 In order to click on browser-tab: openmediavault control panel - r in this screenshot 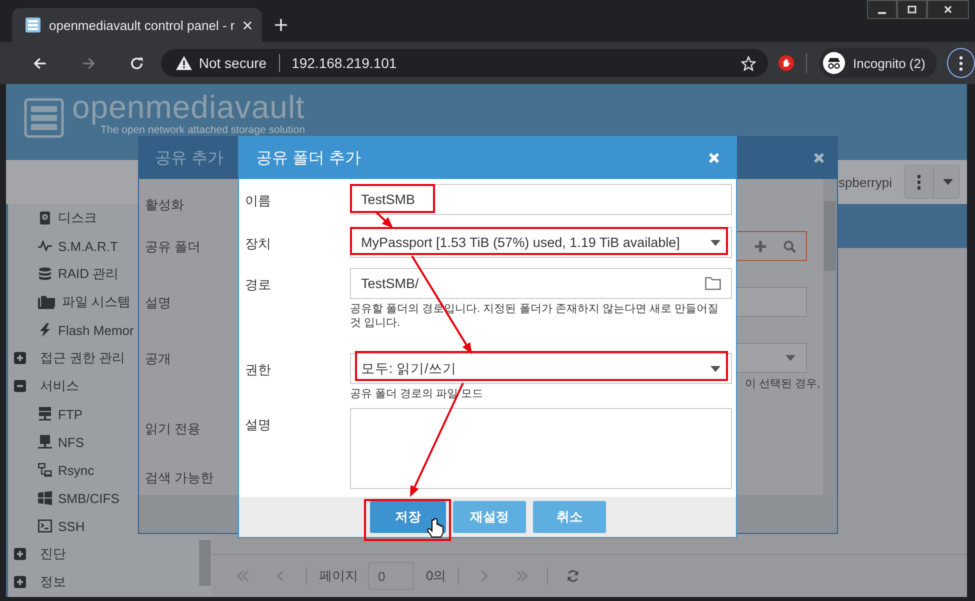, I will do `click(137, 25)`.